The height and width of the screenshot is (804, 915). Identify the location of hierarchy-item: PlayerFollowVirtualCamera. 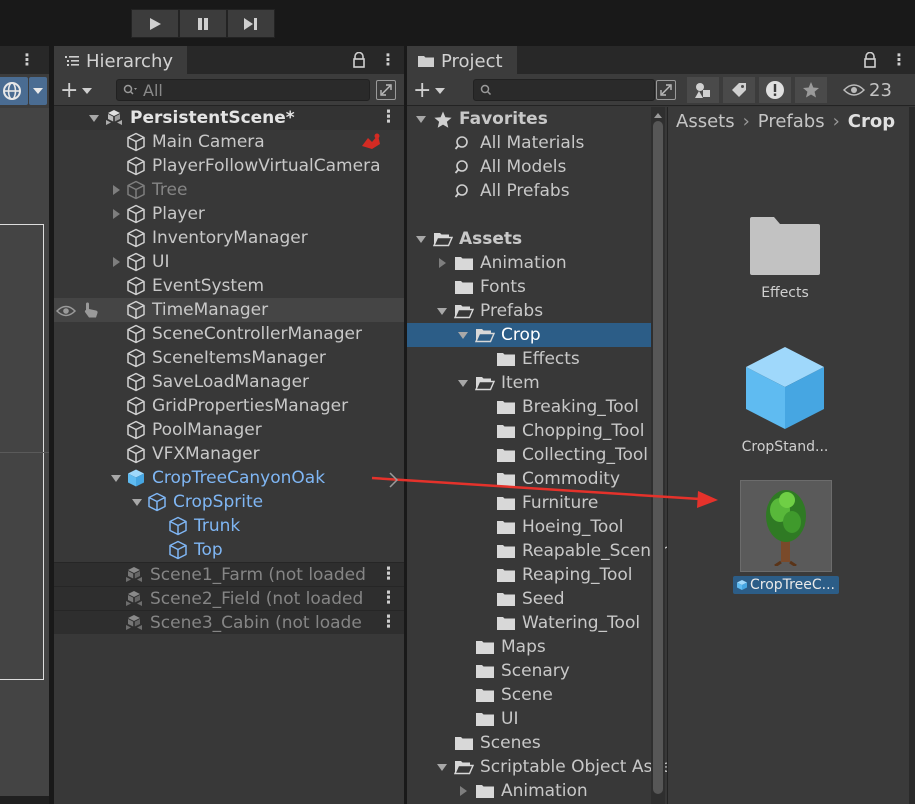
(229, 166).